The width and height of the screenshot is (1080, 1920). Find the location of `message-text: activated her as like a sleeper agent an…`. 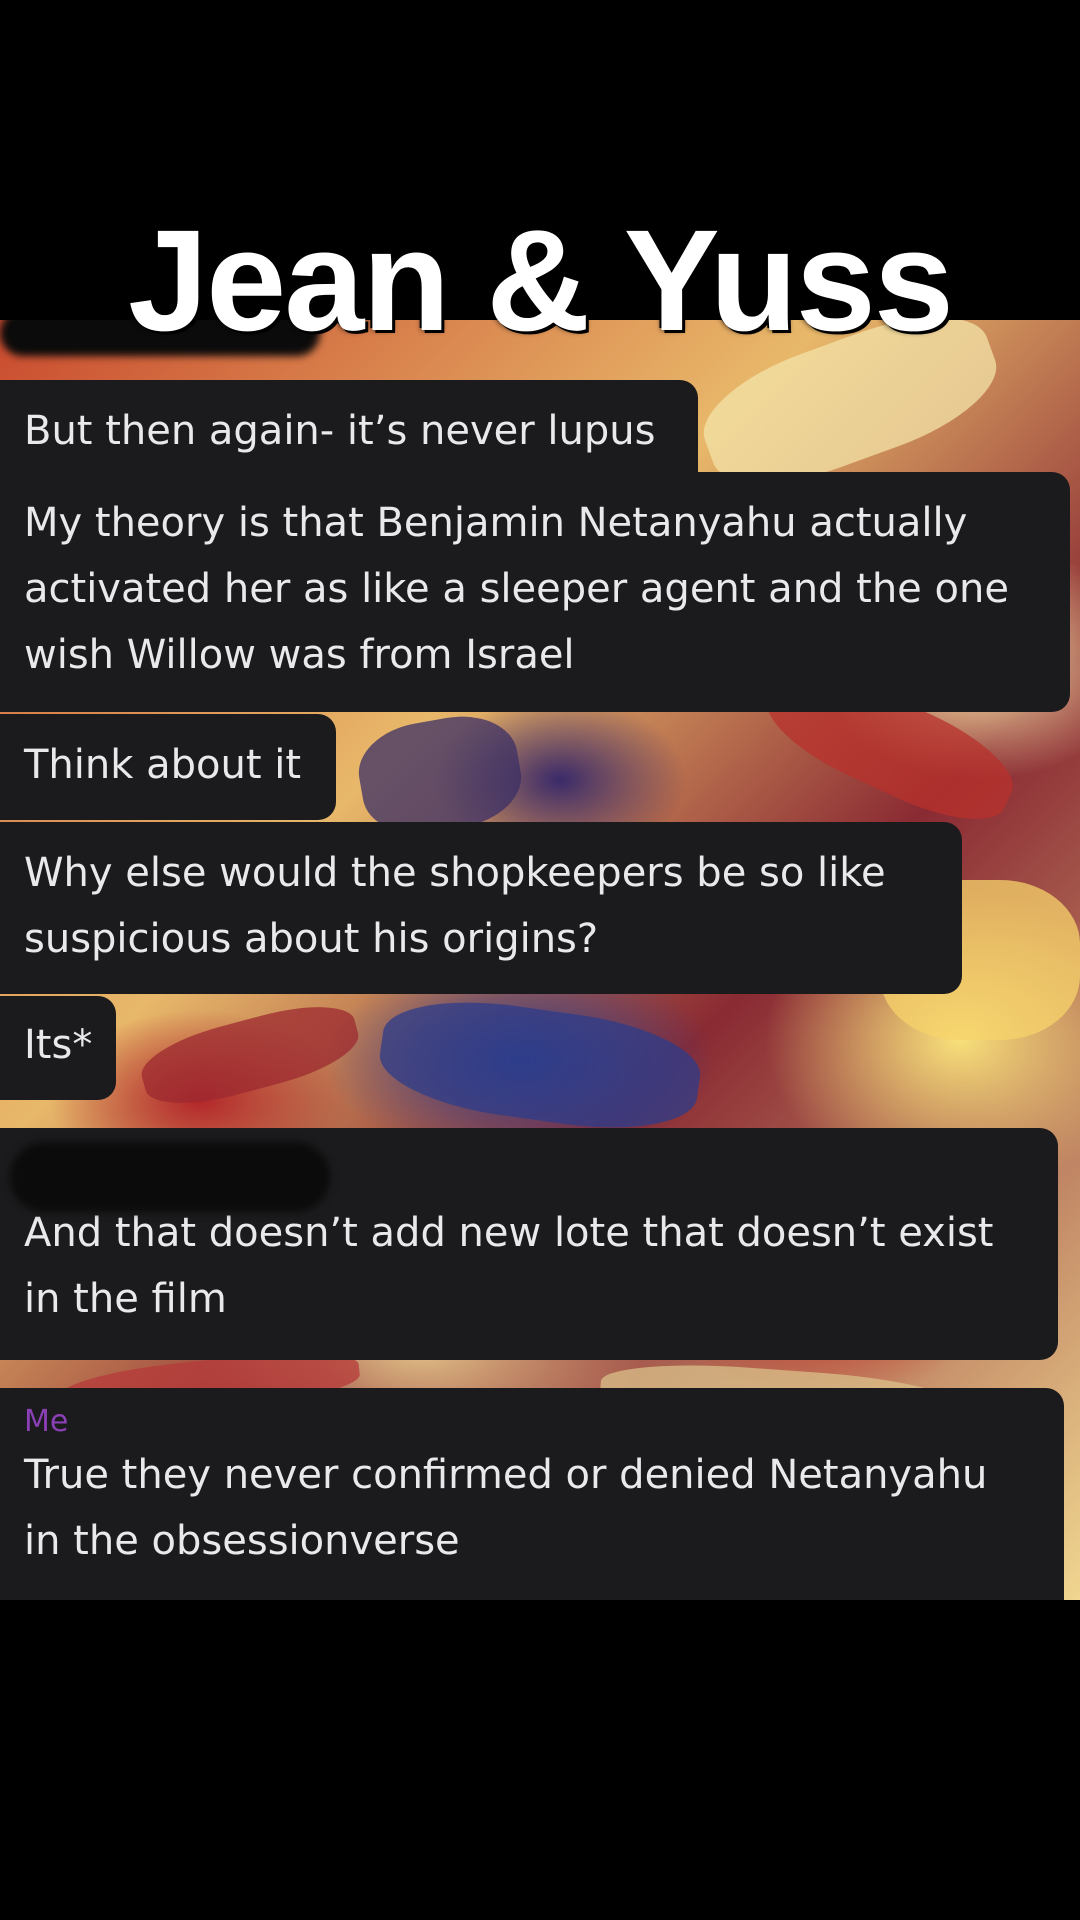

message-text: activated her as like a sleeper agent an… is located at coordinates (516, 589).